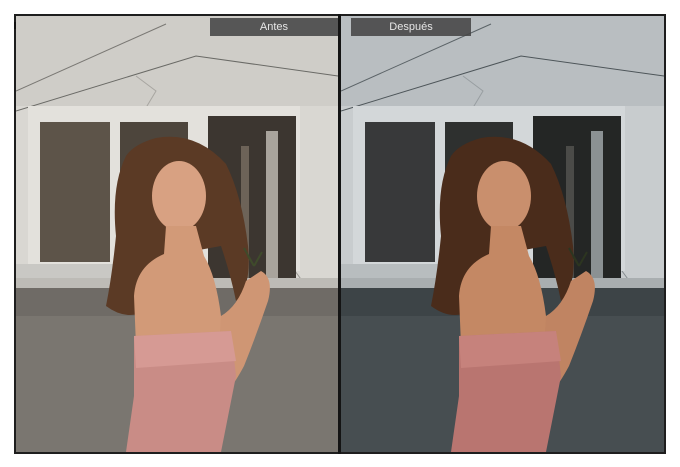 The width and height of the screenshot is (680, 467). What do you see at coordinates (274, 27) in the screenshot?
I see `before-label: Antes` at bounding box center [274, 27].